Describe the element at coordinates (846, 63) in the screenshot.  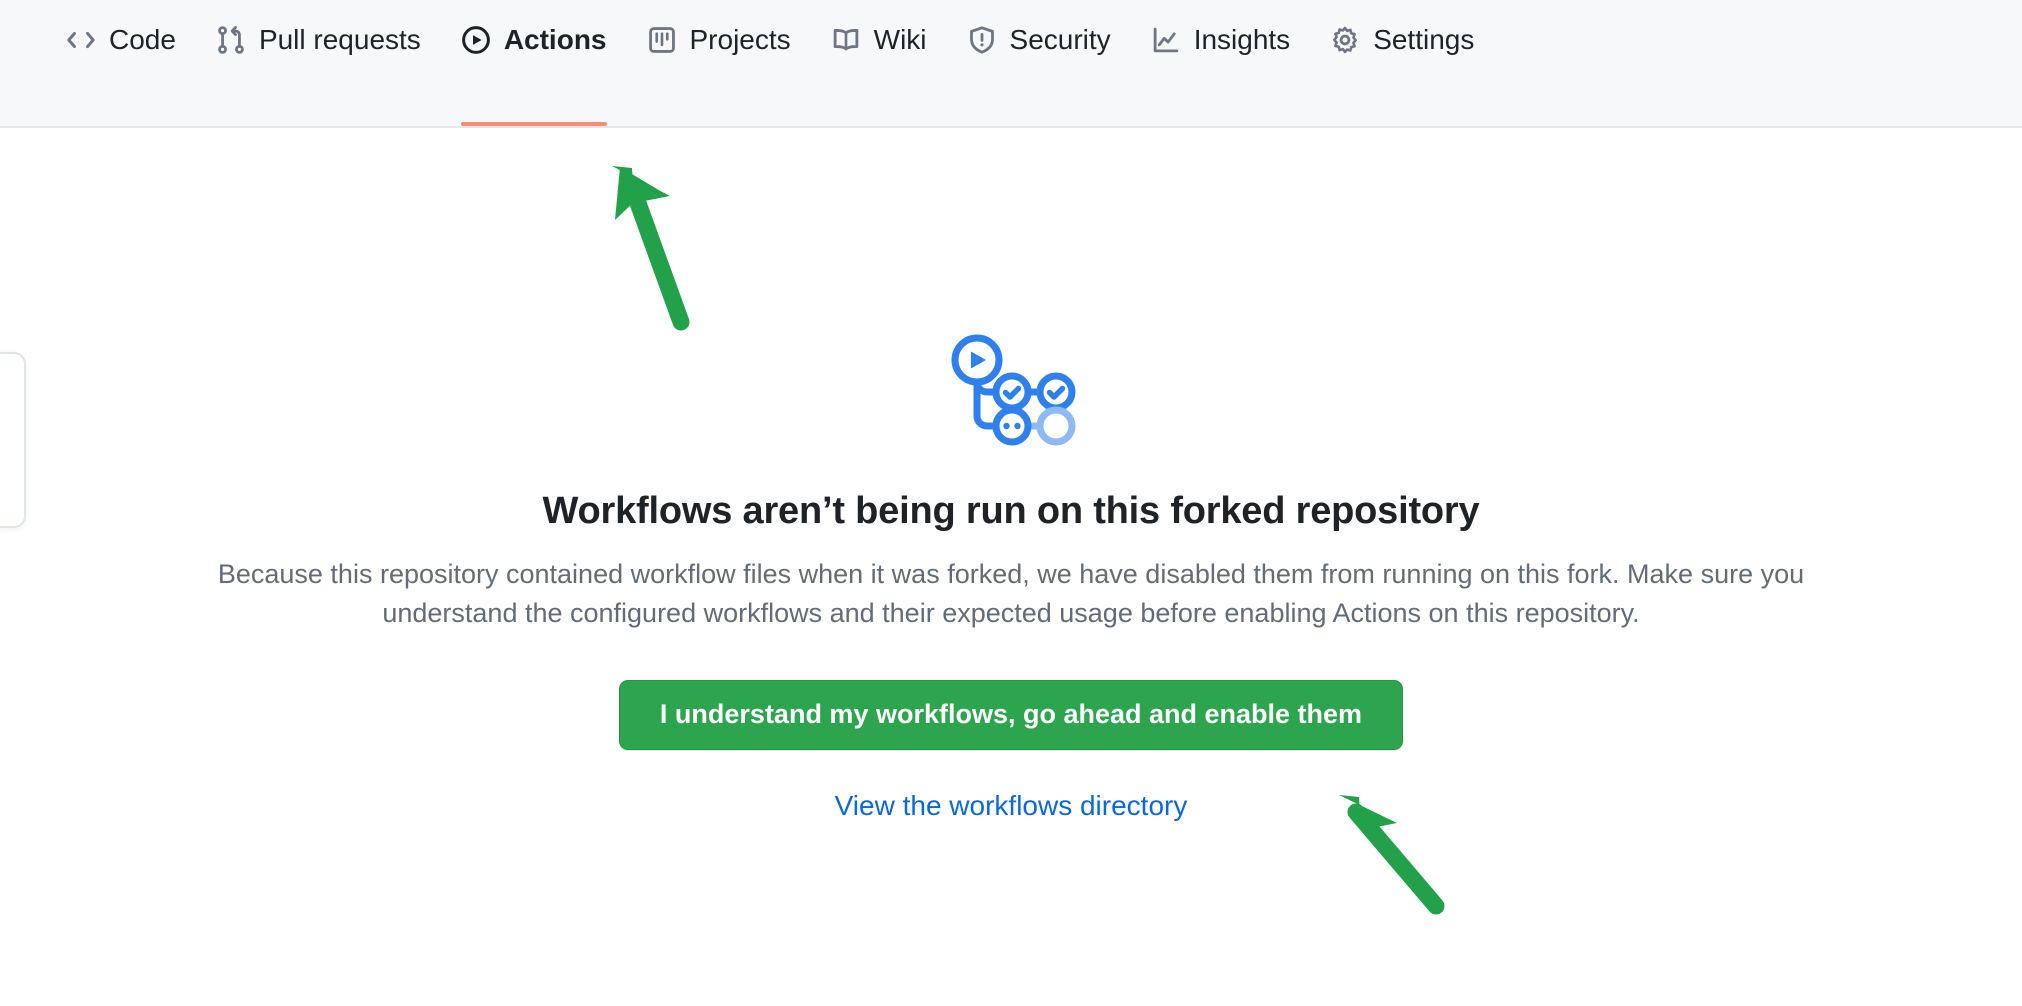
I see `book-icon` at that location.